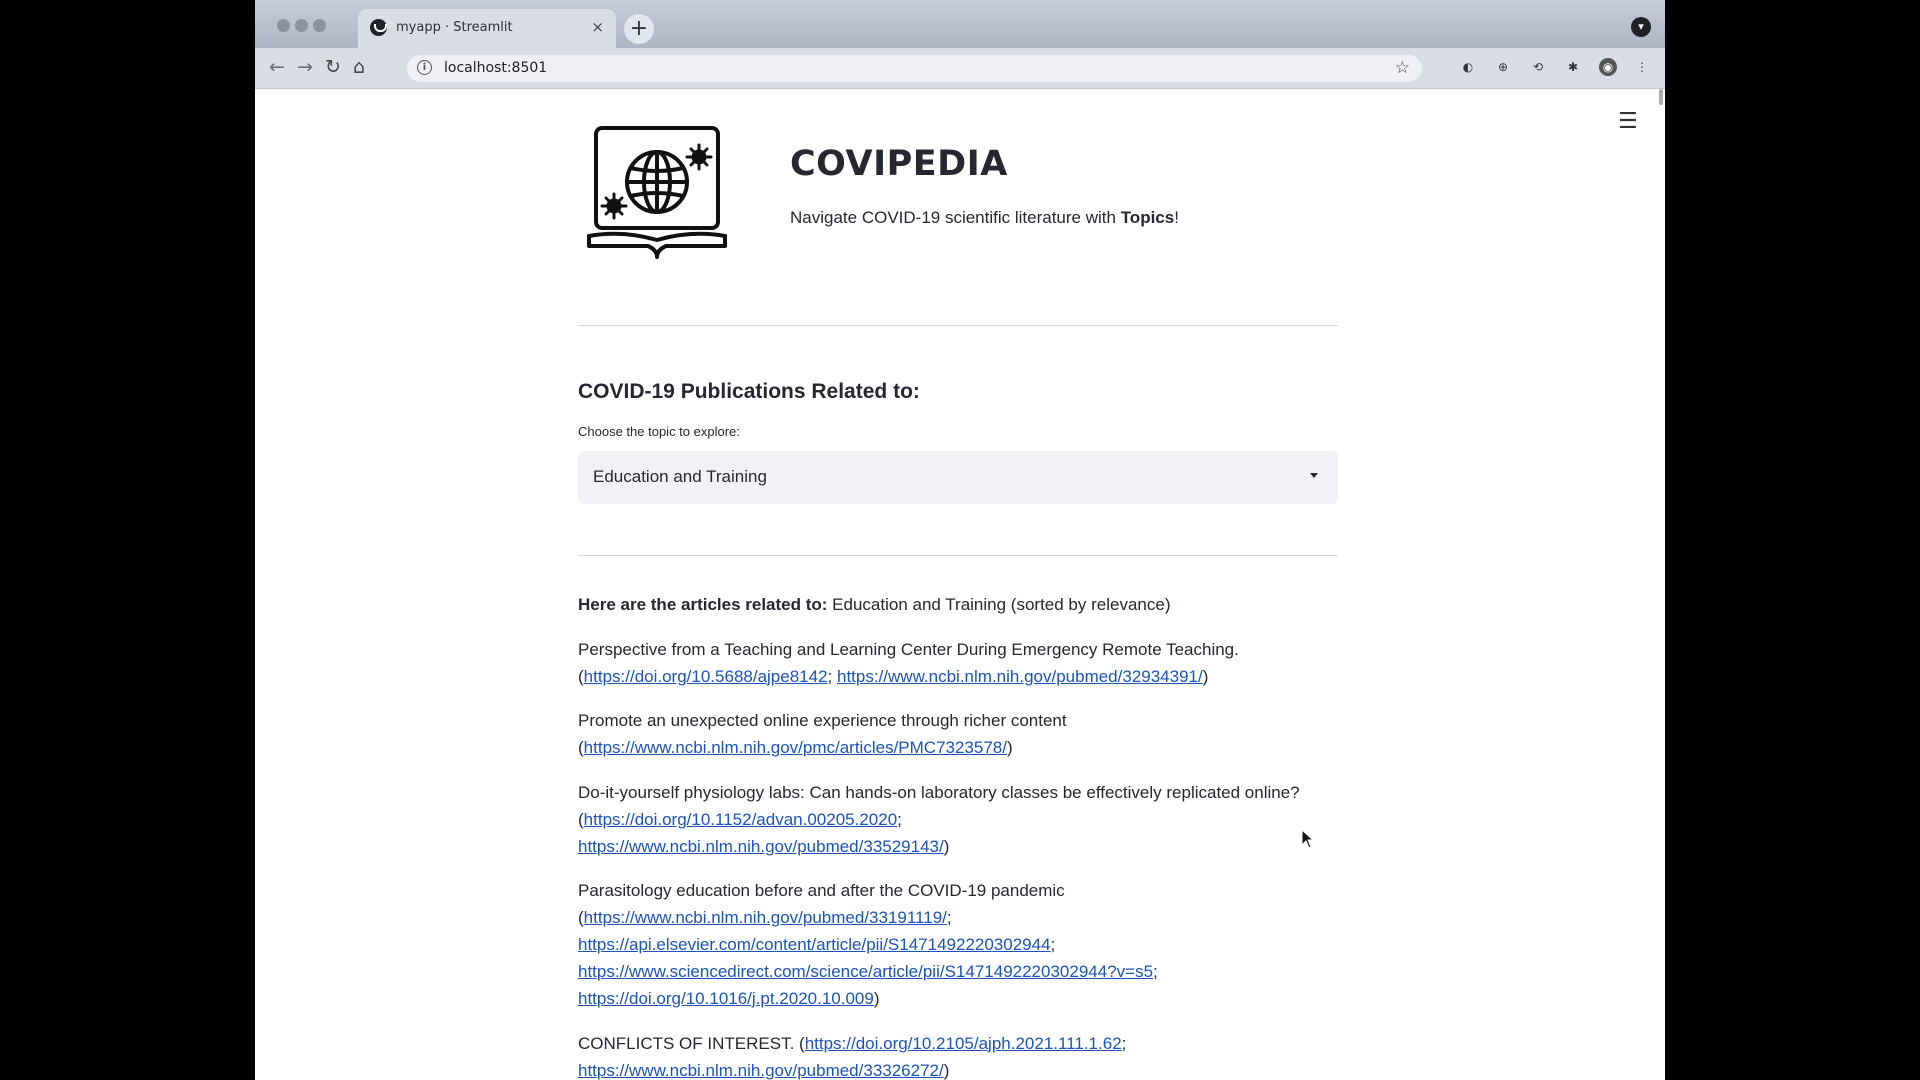  Describe the element at coordinates (1538, 67) in the screenshot. I see `extension-3-icon: ⟲` at that location.